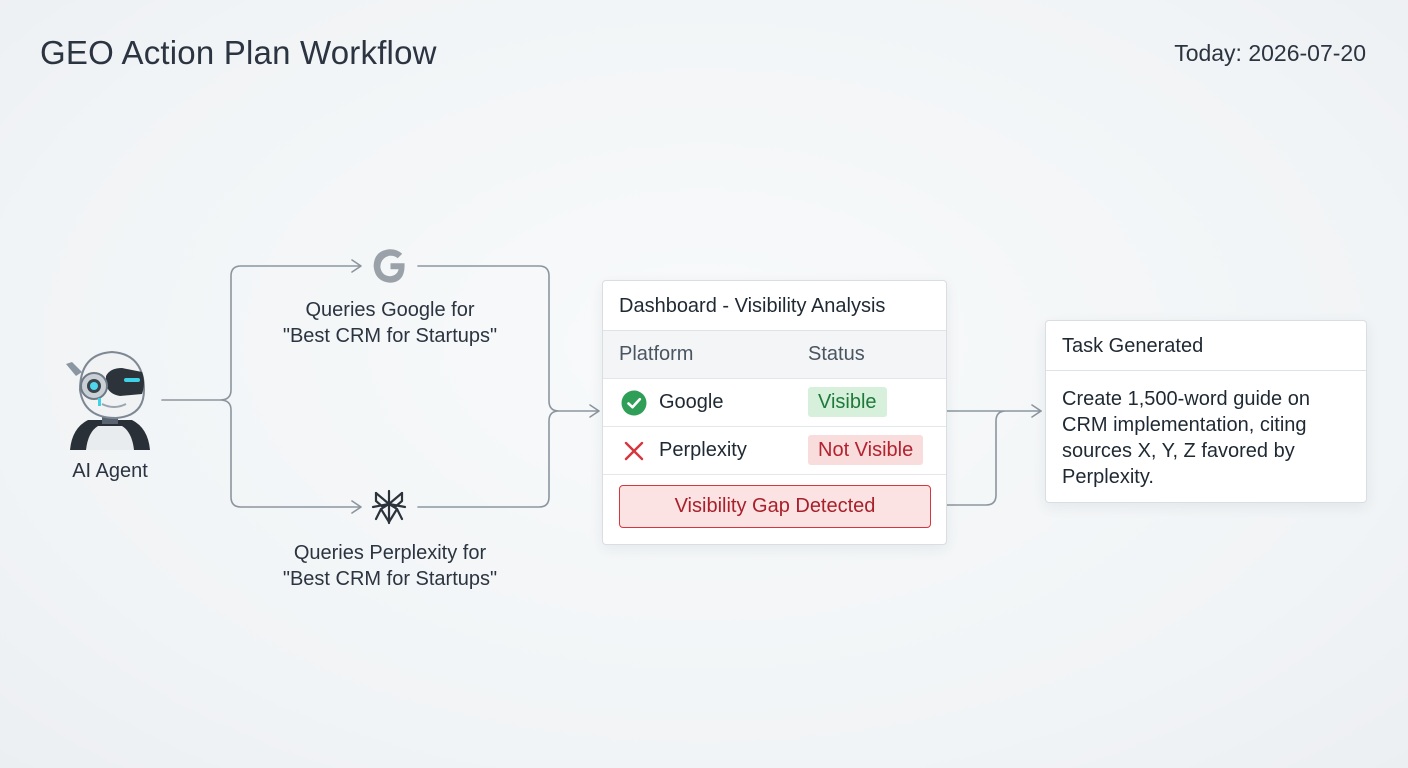 The image size is (1408, 768). I want to click on check-circle-icon, so click(634, 403).